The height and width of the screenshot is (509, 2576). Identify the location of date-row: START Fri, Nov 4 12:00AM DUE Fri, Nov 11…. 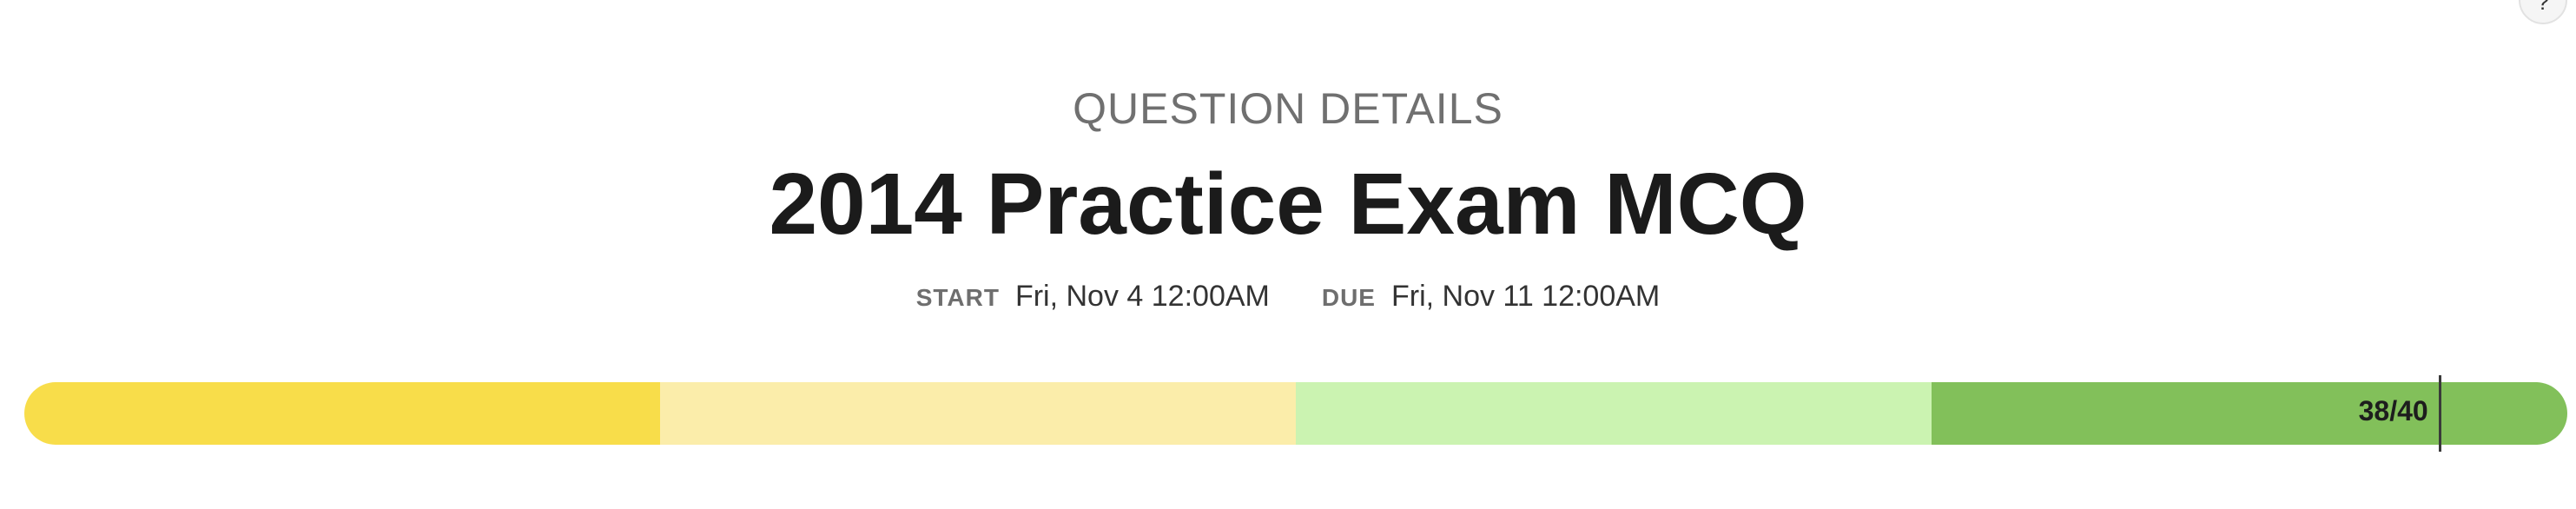
(1288, 297).